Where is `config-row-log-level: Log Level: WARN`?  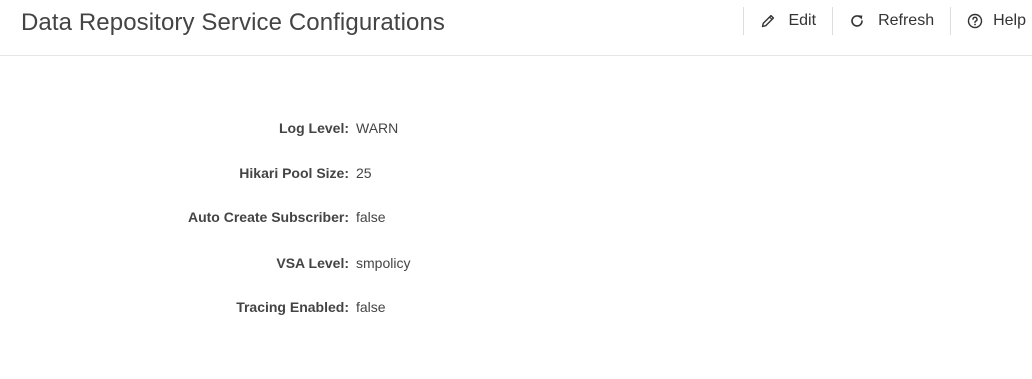 config-row-log-level: Log Level: WARN is located at coordinates (516, 128).